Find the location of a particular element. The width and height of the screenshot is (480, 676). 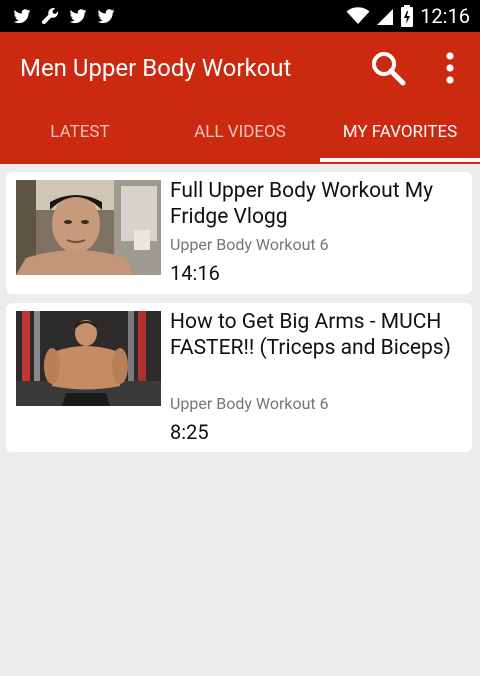

video-duration: 8:25 is located at coordinates (189, 432).